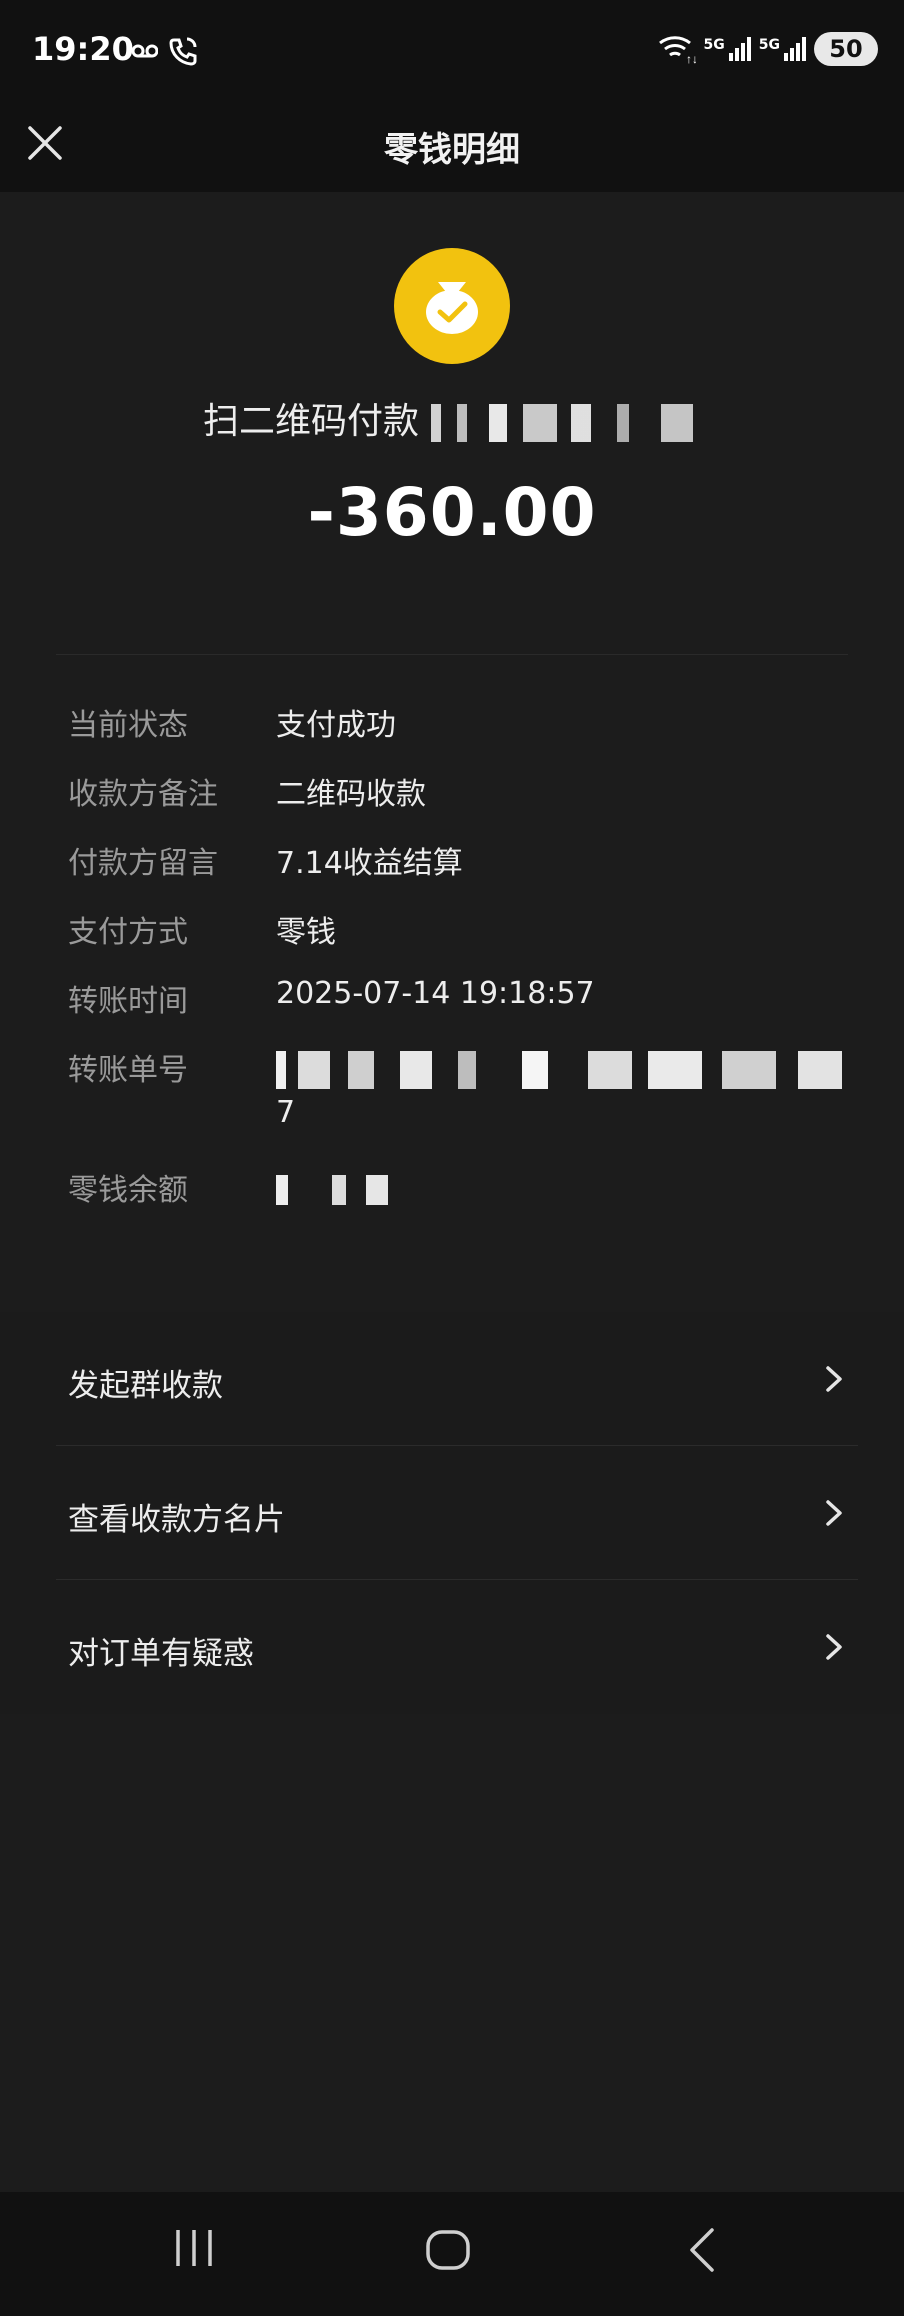  What do you see at coordinates (452, 512) in the screenshot?
I see `transaction-amount: -360.00` at bounding box center [452, 512].